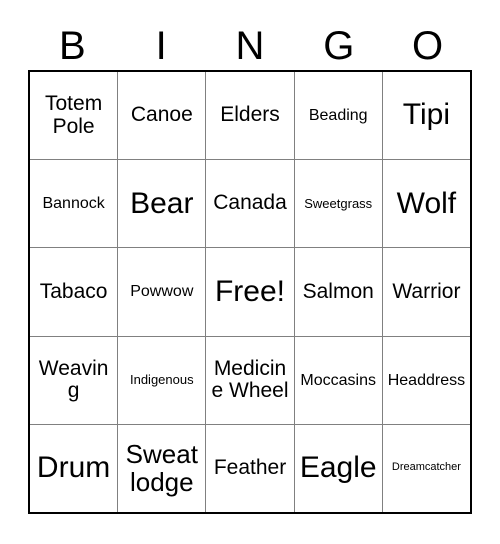 Image resolution: width=500 pixels, height=544 pixels. I want to click on bingo-cell: Beading, so click(339, 116).